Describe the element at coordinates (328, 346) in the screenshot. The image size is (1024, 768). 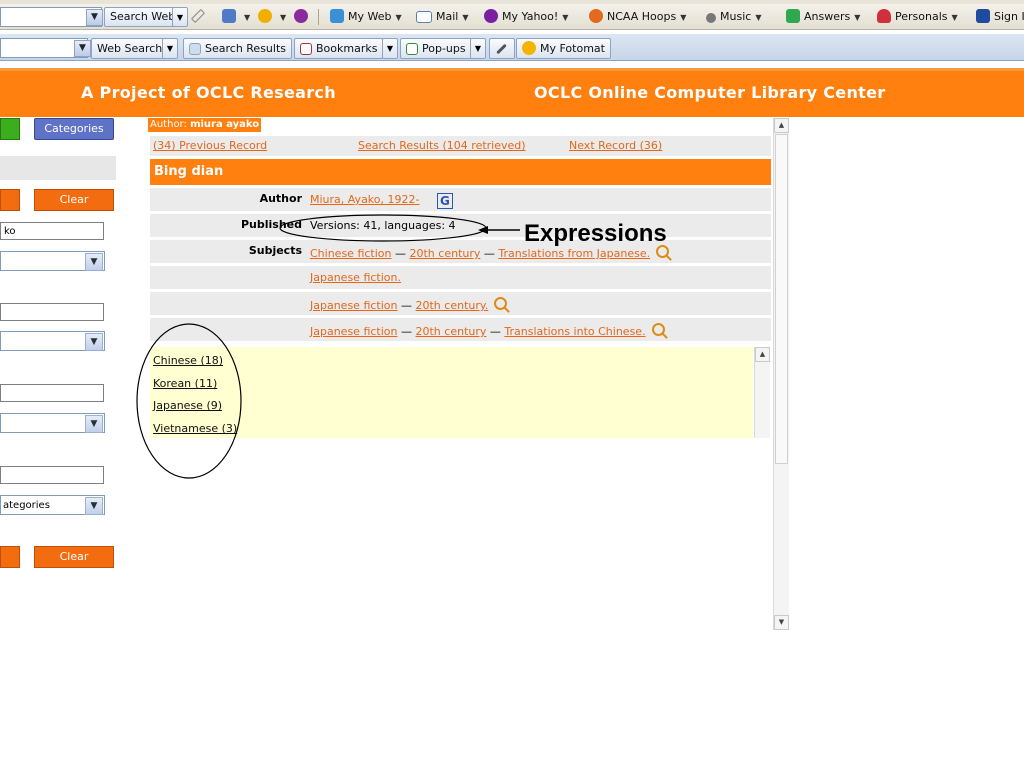
I see `annotation-overlay` at that location.